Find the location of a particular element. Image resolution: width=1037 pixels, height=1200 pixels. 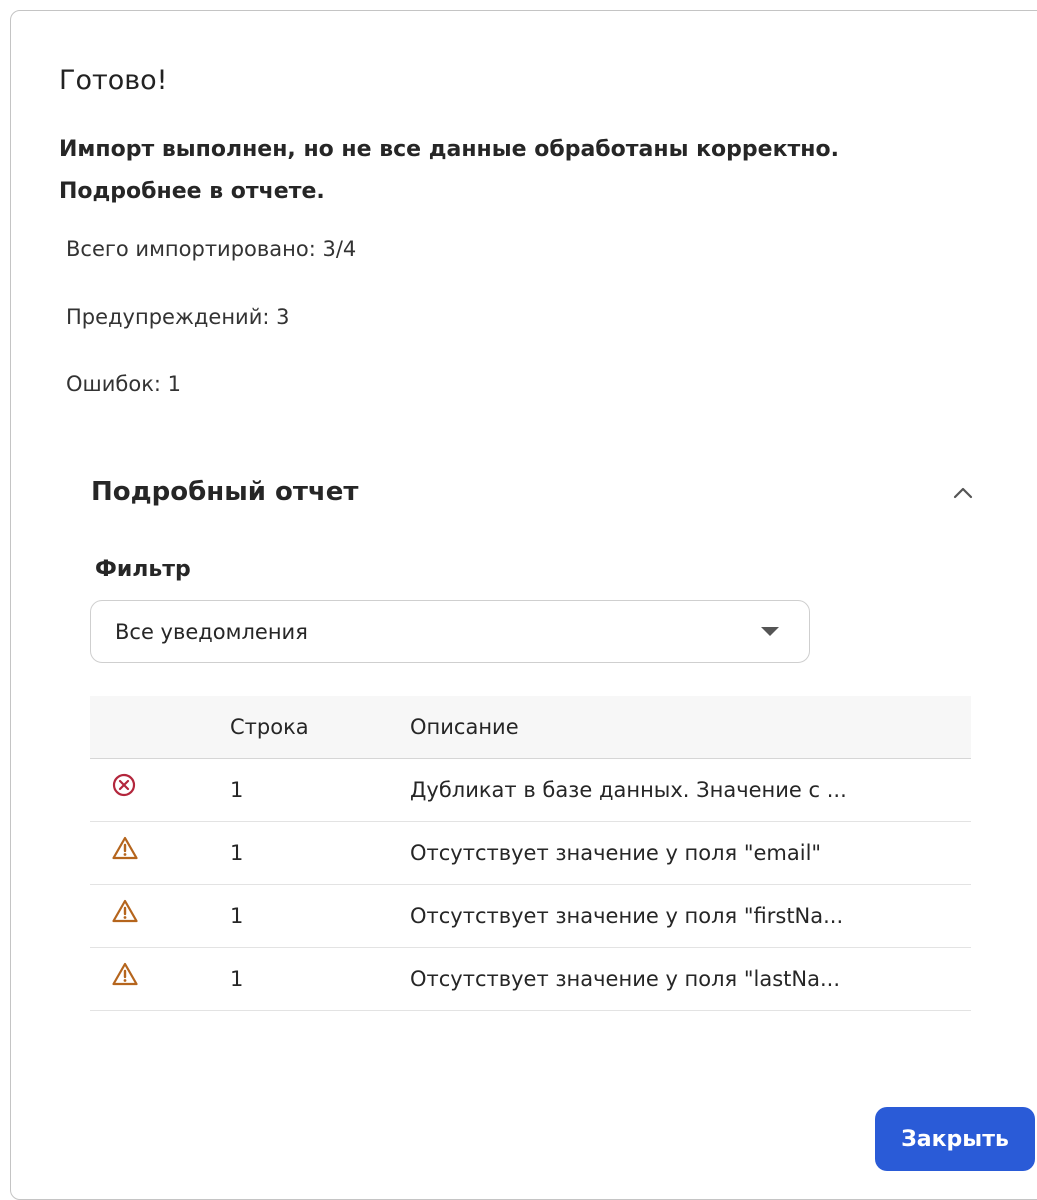

header-row-col: Строка is located at coordinates (320, 727).